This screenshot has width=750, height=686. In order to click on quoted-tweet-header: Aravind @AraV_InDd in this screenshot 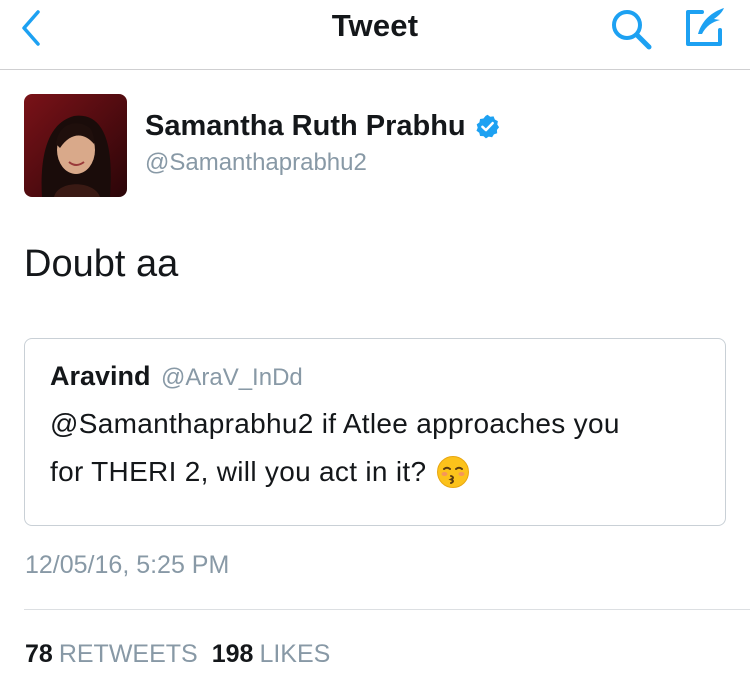, I will do `click(176, 376)`.